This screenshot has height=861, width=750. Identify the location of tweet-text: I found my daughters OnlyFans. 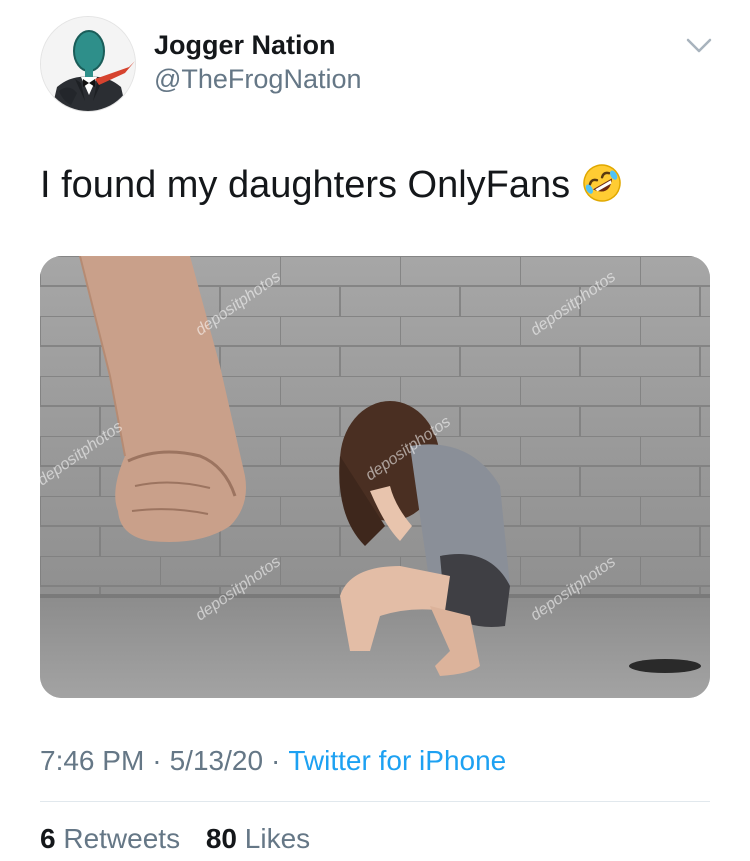
(331, 185).